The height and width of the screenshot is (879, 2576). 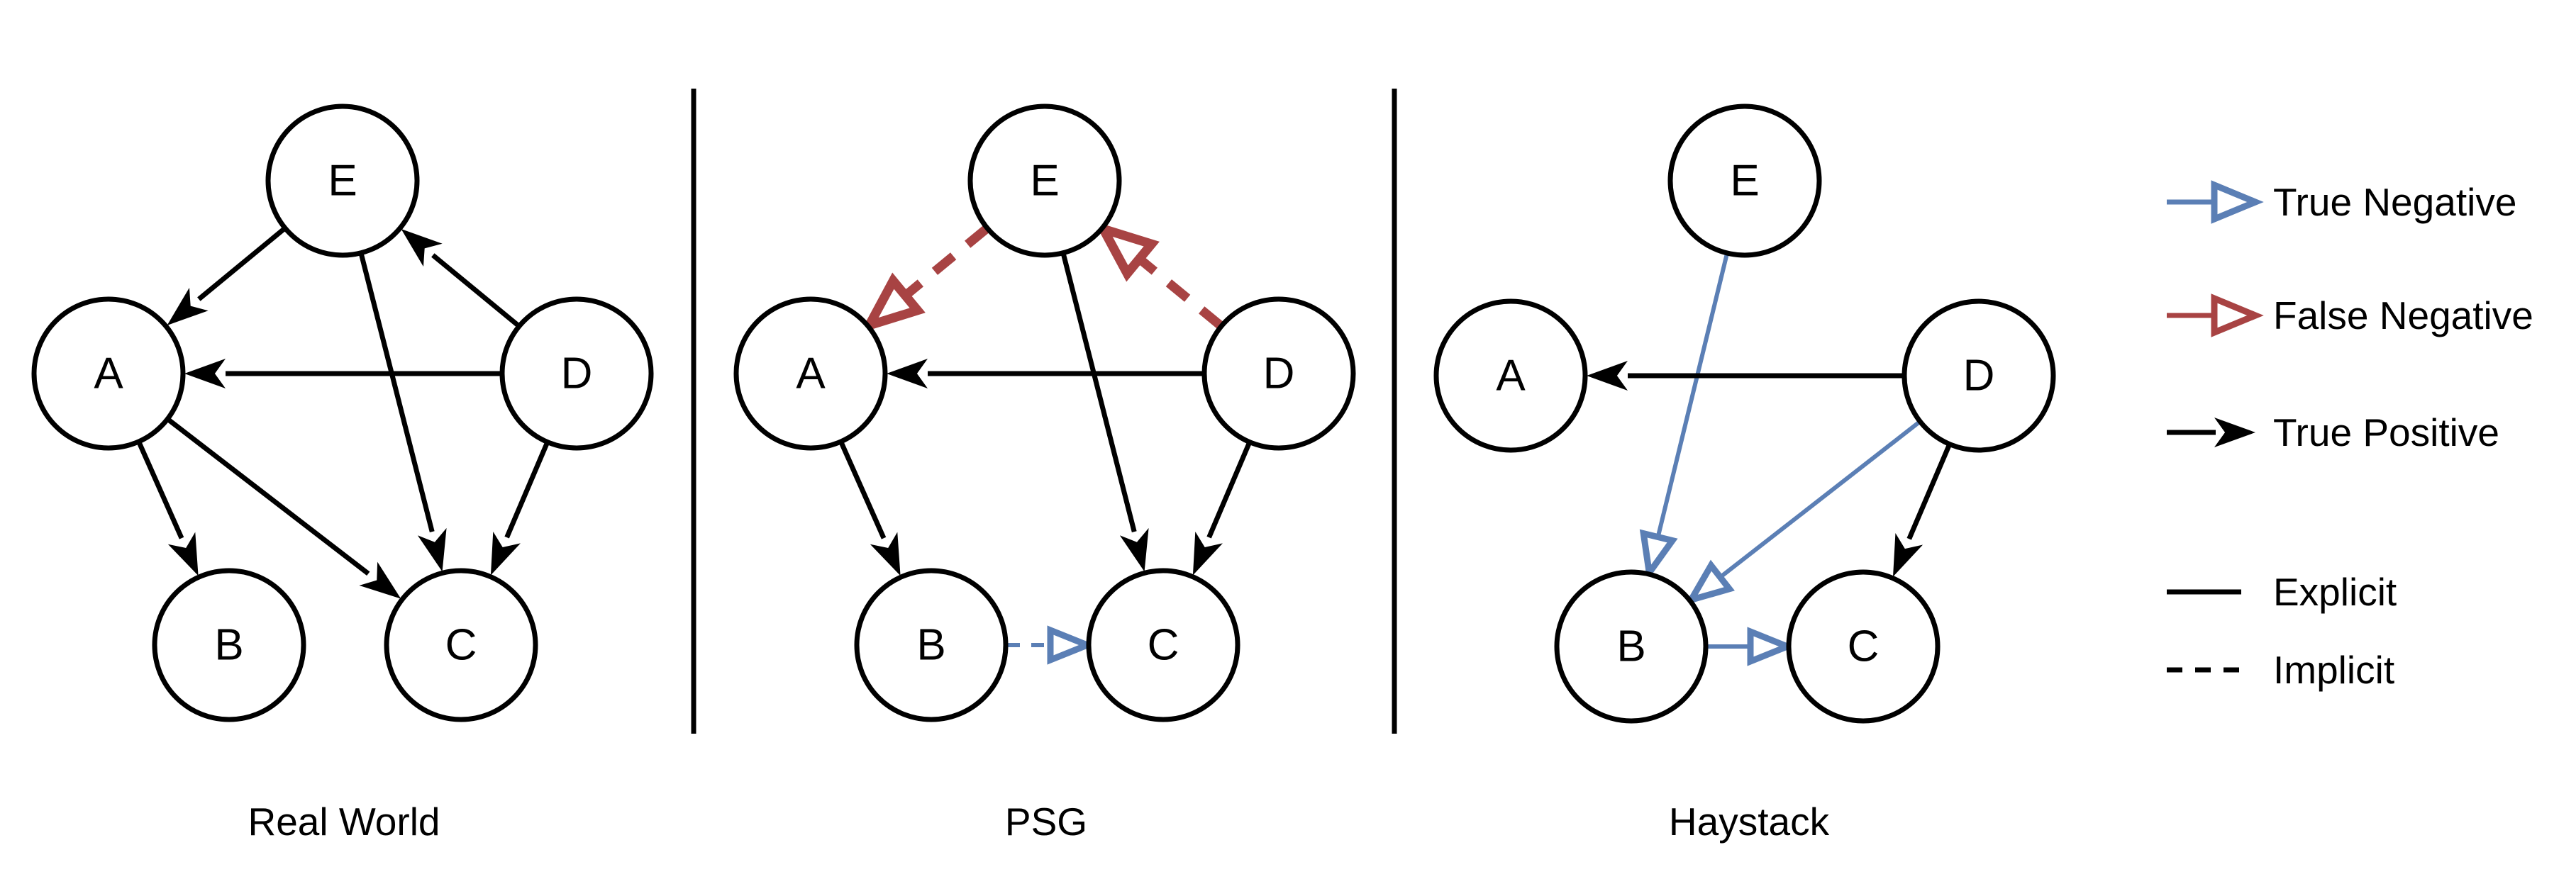 What do you see at coordinates (1749, 822) in the screenshot?
I see `panel-caption-haystack: Haystack` at bounding box center [1749, 822].